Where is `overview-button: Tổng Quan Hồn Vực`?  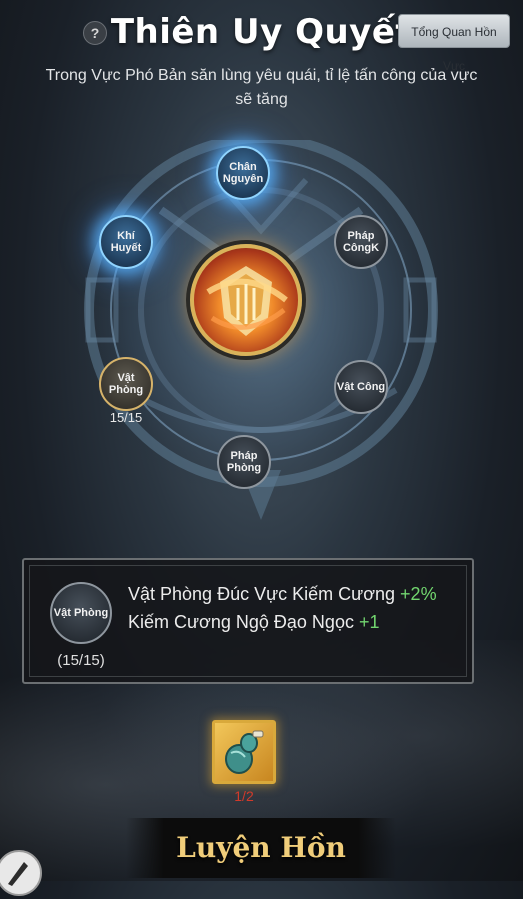
overview-button: Tổng Quan Hồn Vực is located at coordinates (454, 43).